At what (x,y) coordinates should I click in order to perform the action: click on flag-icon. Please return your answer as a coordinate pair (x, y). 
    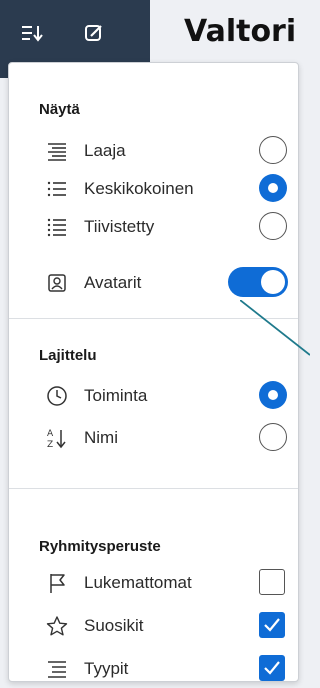
    Looking at the image, I should click on (57, 583).